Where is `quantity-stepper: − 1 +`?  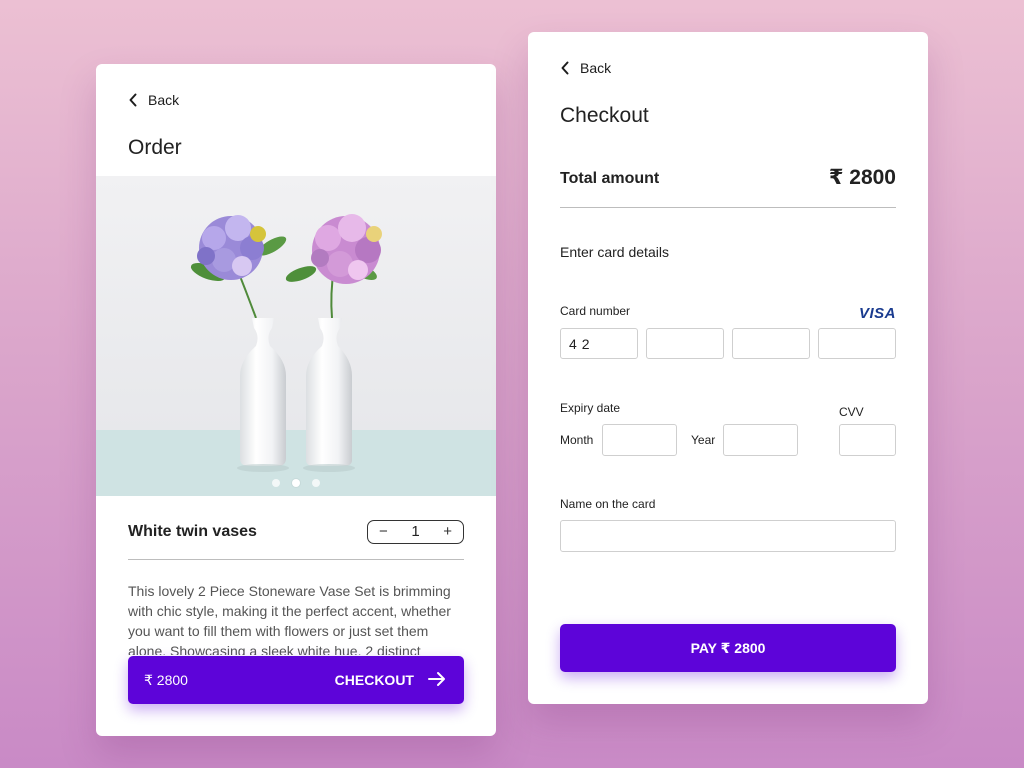 quantity-stepper: − 1 + is located at coordinates (415, 531).